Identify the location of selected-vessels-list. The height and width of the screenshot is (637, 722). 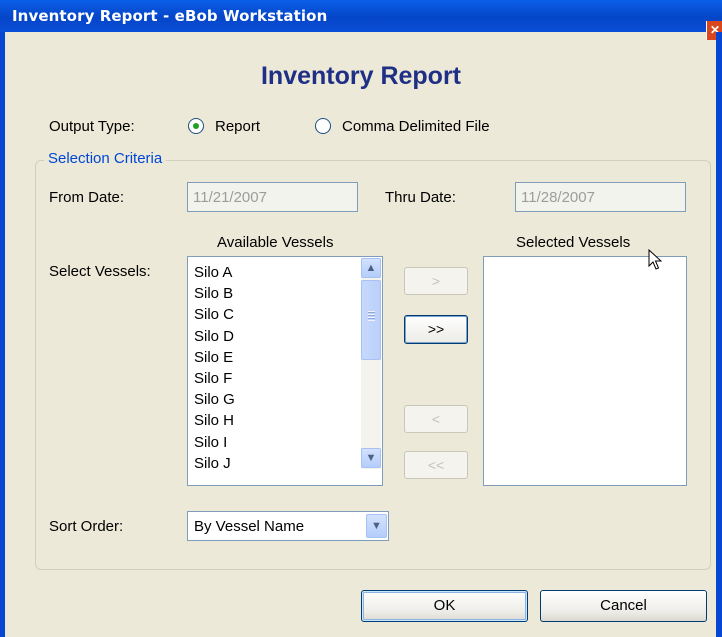
(585, 371).